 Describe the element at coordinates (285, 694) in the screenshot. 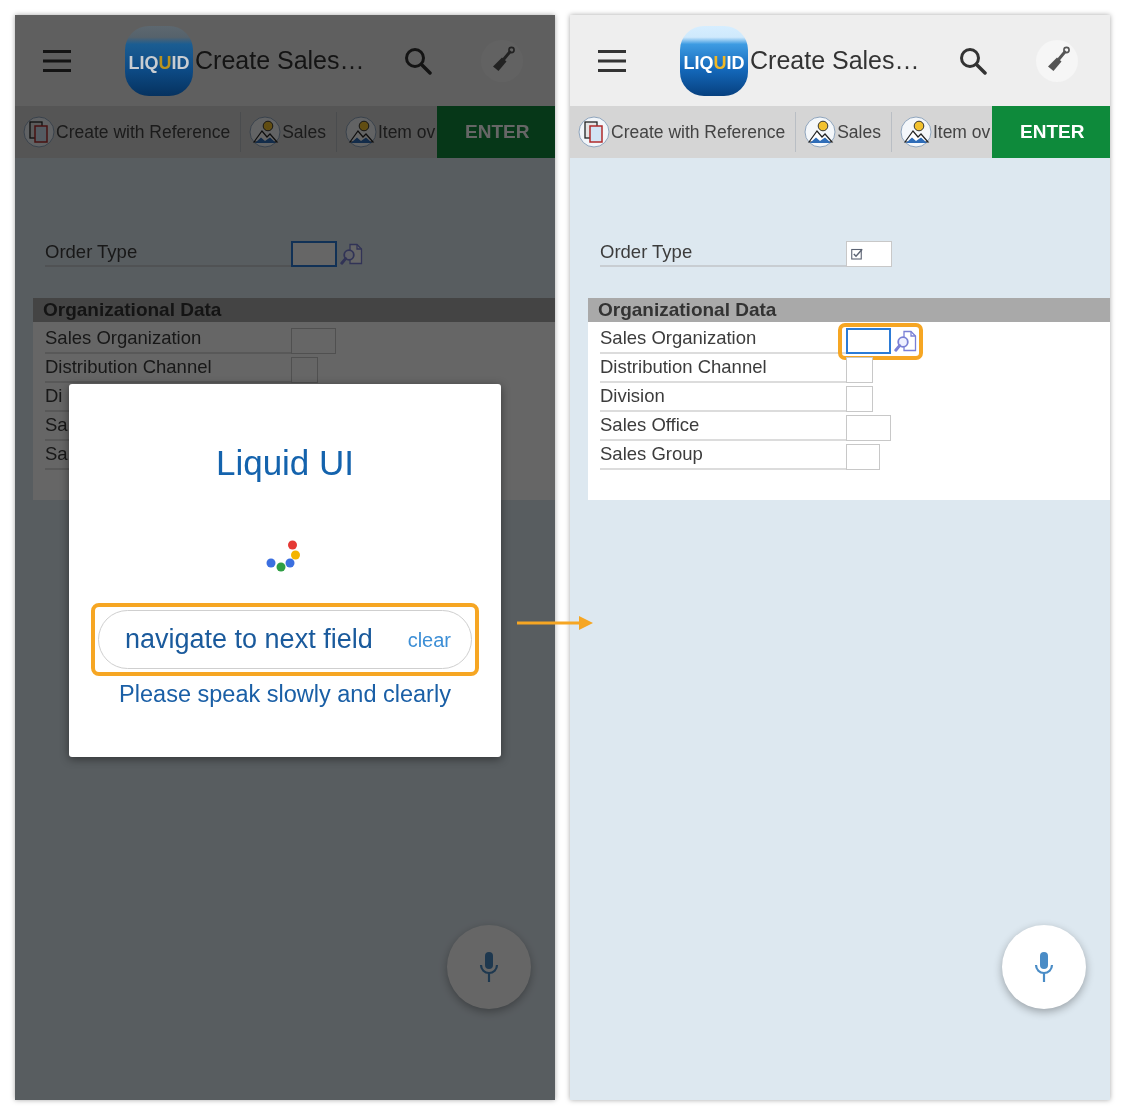

I see `hint-text: Please speak slowly and clearly` at that location.